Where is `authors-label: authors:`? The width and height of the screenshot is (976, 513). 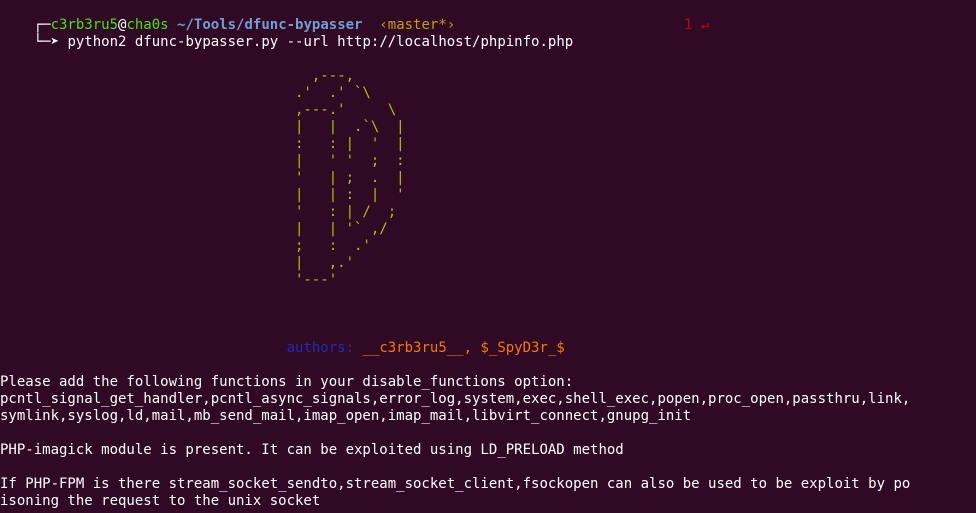 authors-label: authors: is located at coordinates (320, 348).